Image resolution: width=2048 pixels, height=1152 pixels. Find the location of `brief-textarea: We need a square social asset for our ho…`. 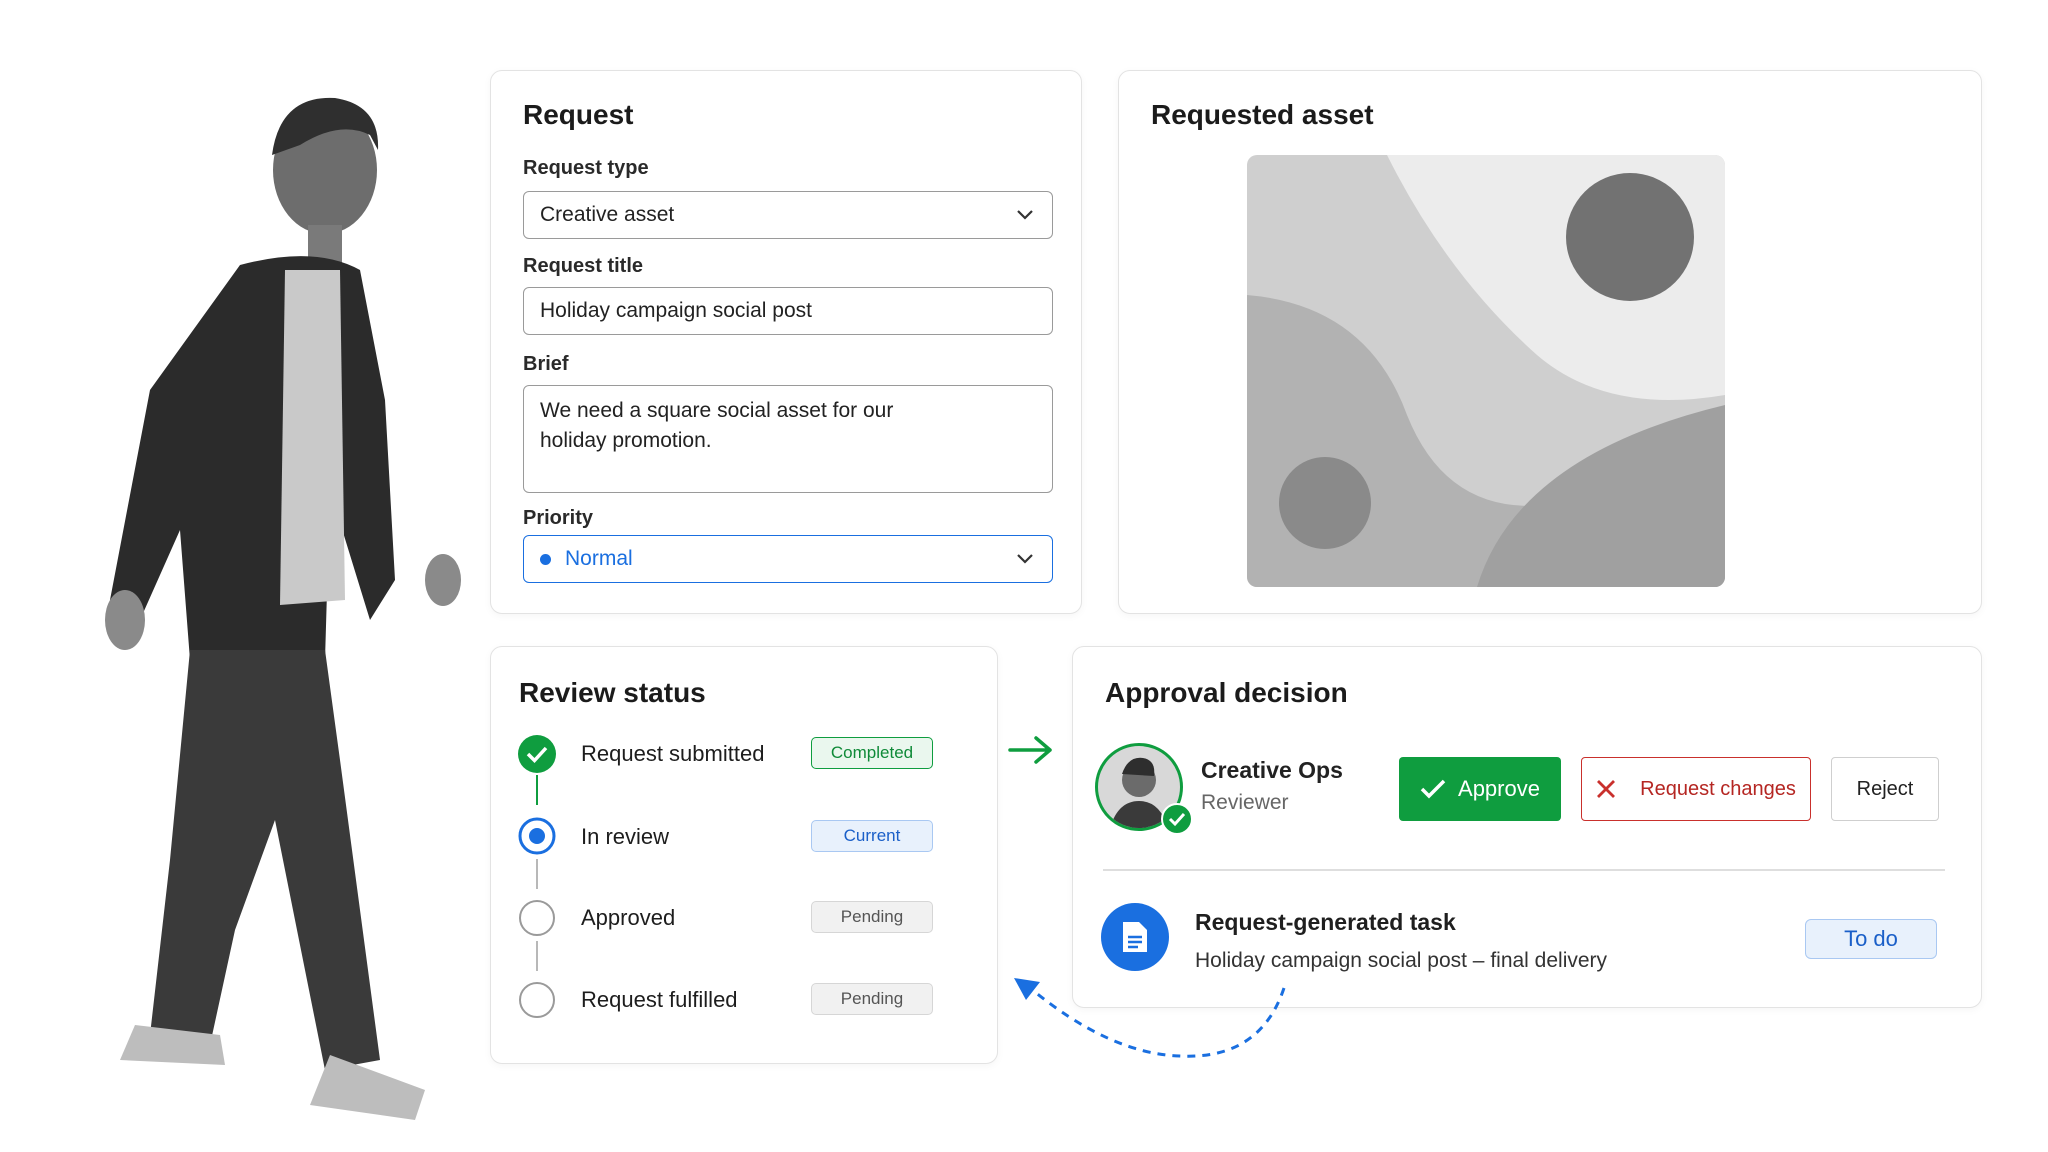

brief-textarea: We need a square social asset for our ho… is located at coordinates (788, 439).